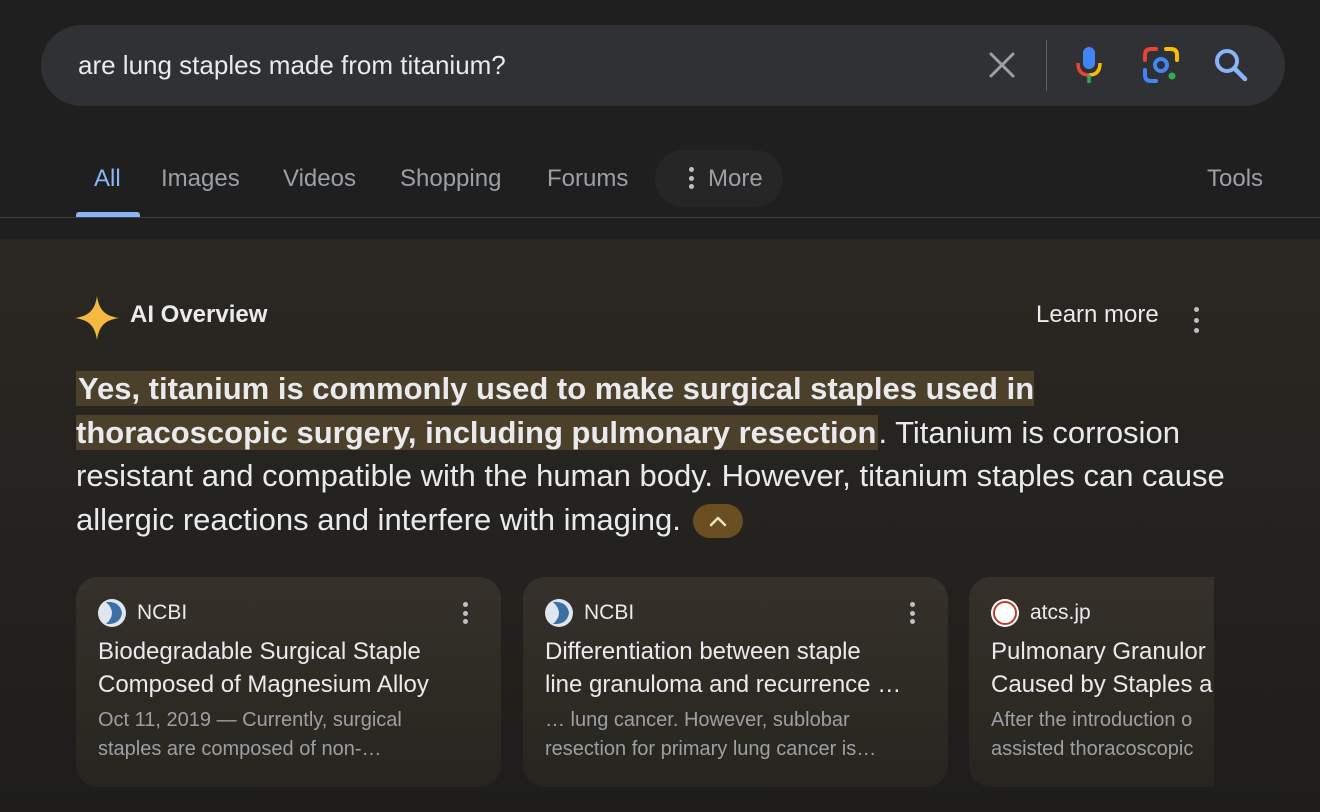 This screenshot has height=812, width=1320. Describe the element at coordinates (259, 651) in the screenshot. I see `source-title-line: Biodegradable Surgical Staple` at that location.